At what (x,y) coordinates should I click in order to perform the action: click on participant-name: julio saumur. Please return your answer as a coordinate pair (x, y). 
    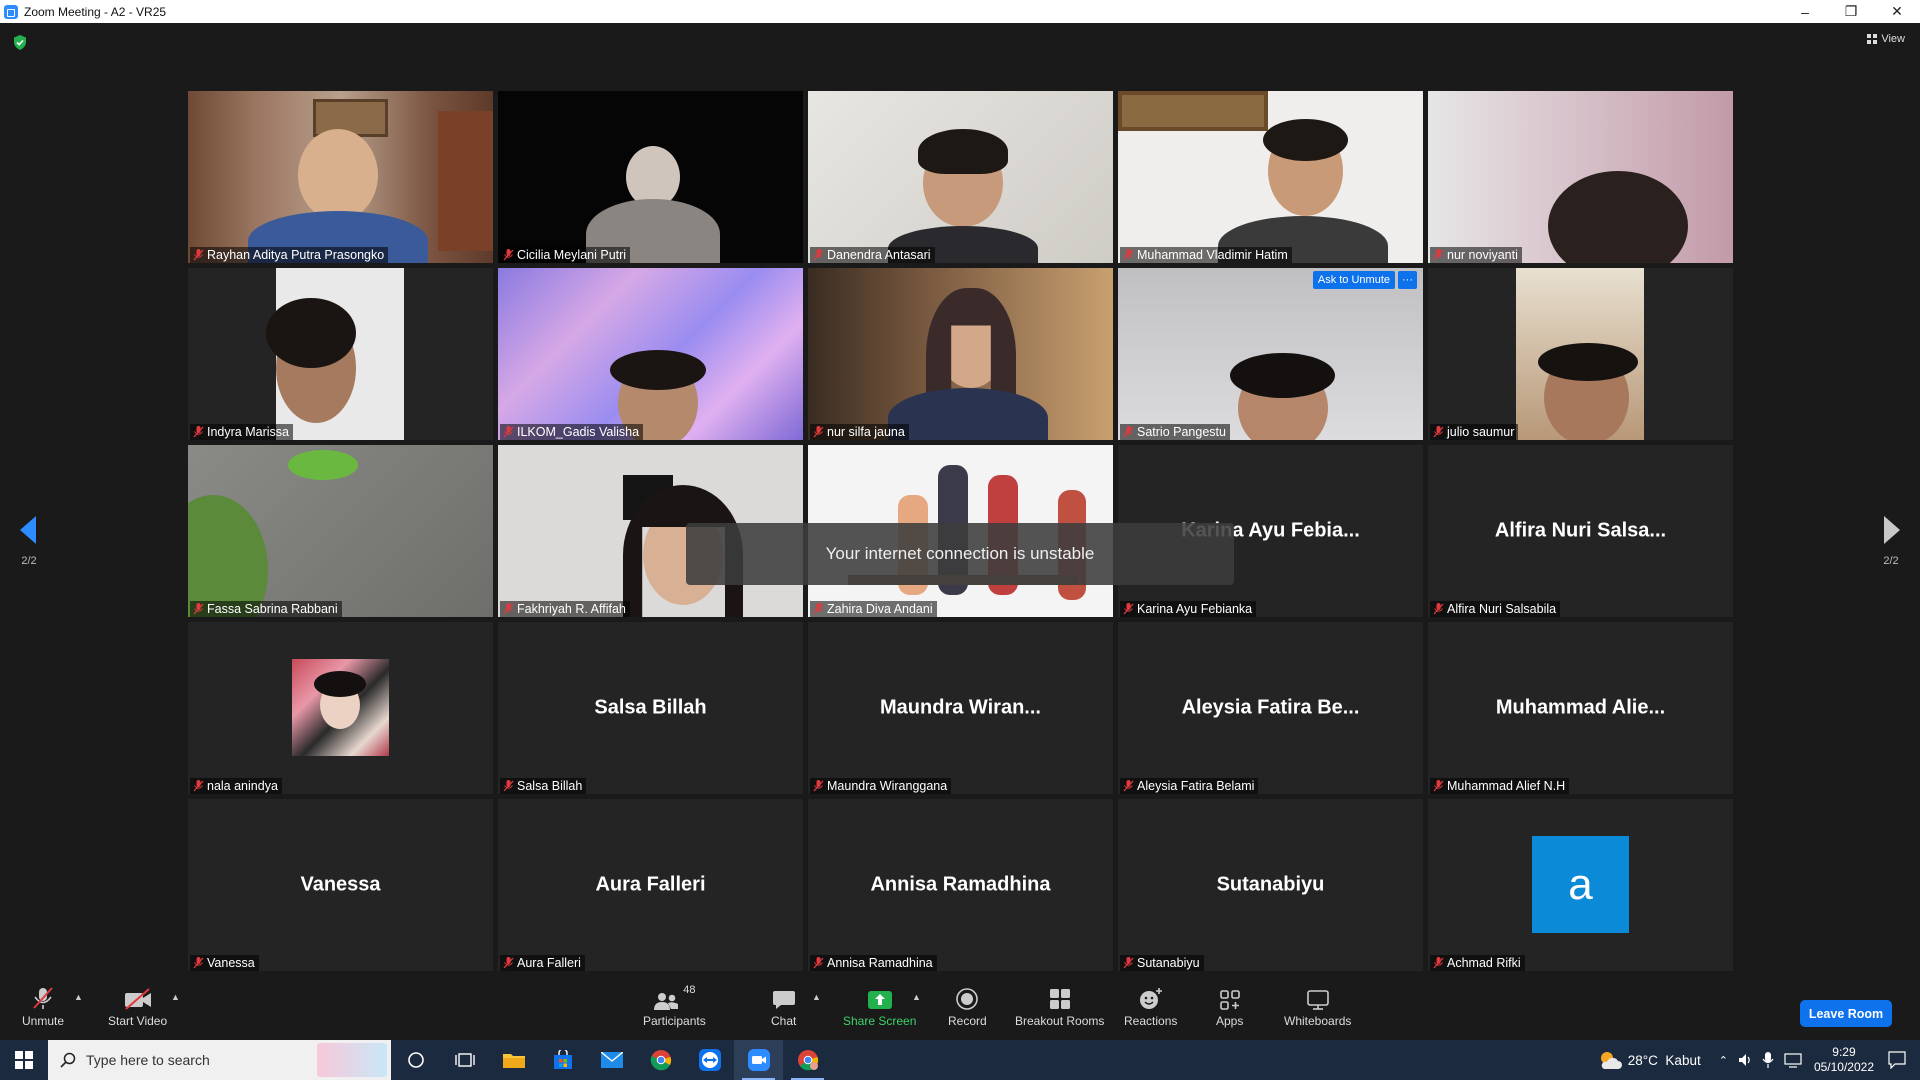
    Looking at the image, I should click on (1481, 432).